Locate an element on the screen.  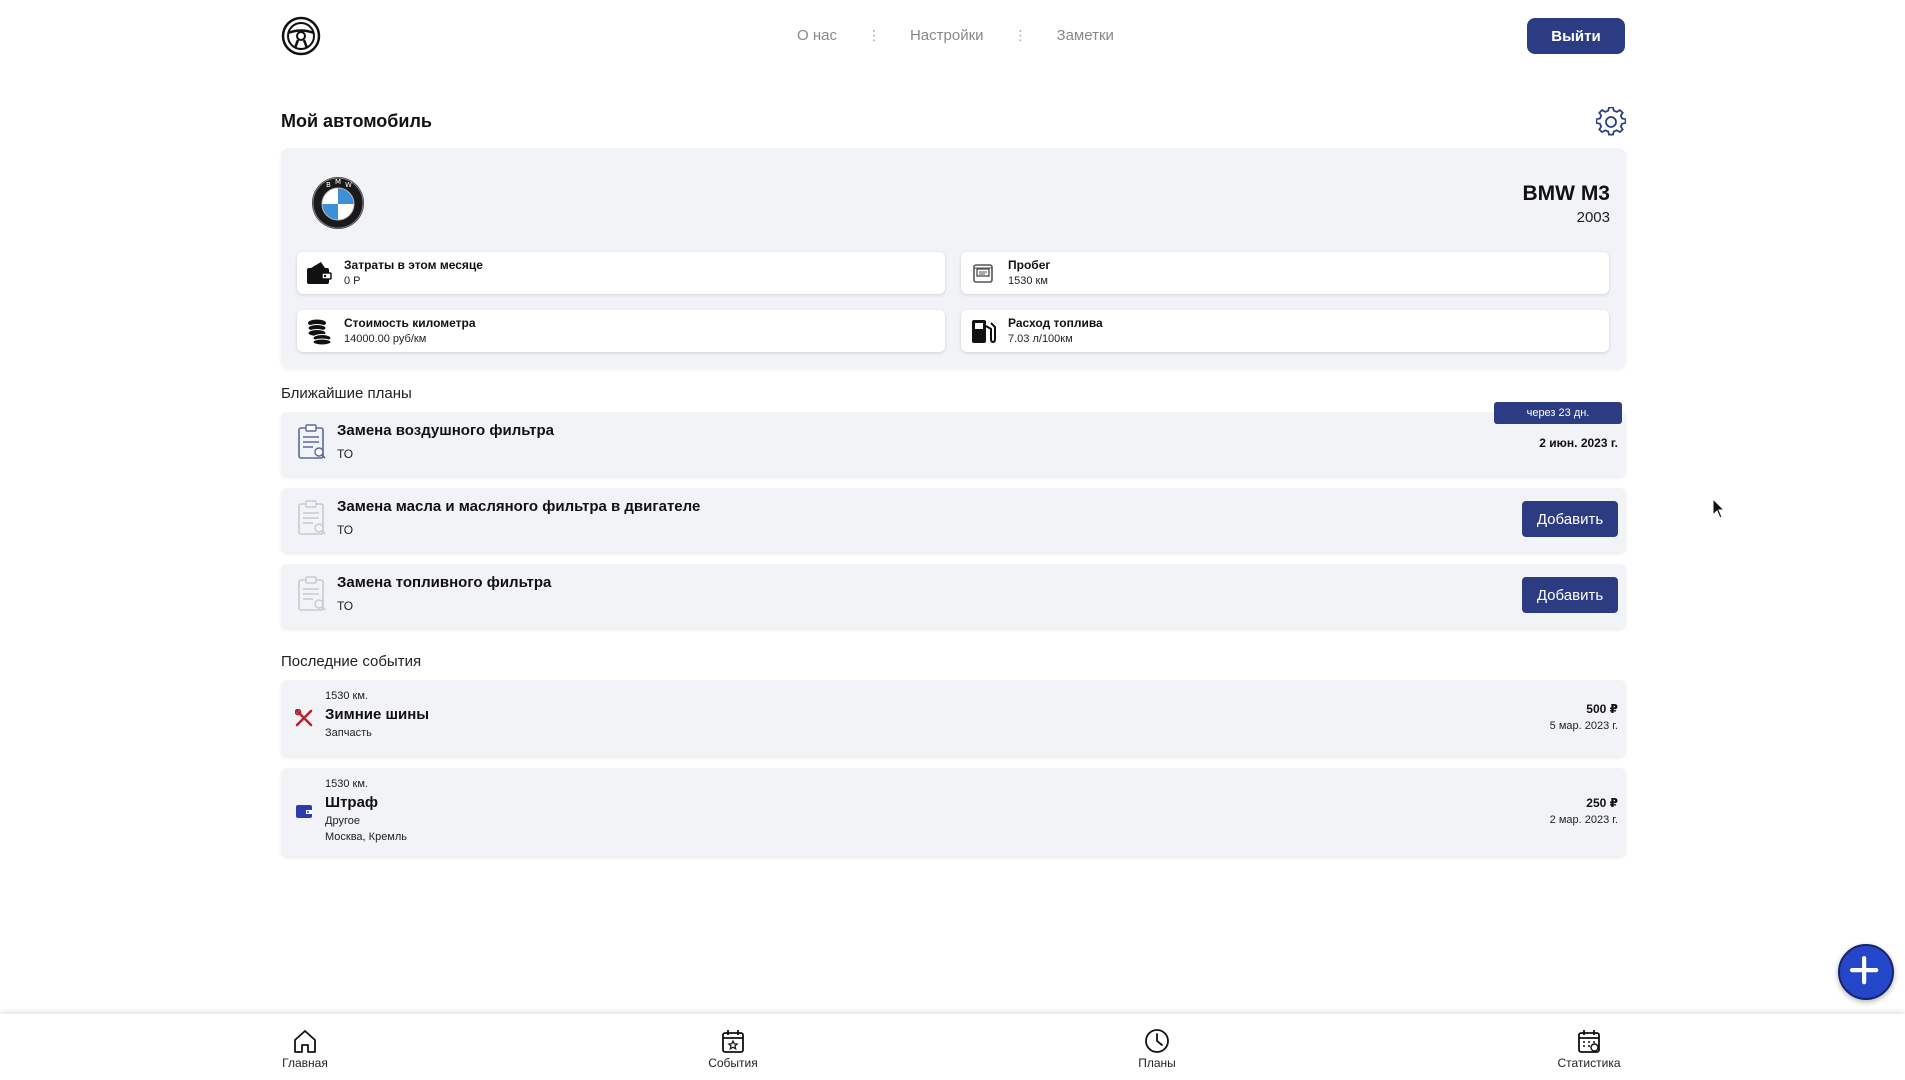
mouse-cursor-icon is located at coordinates (1719, 508).